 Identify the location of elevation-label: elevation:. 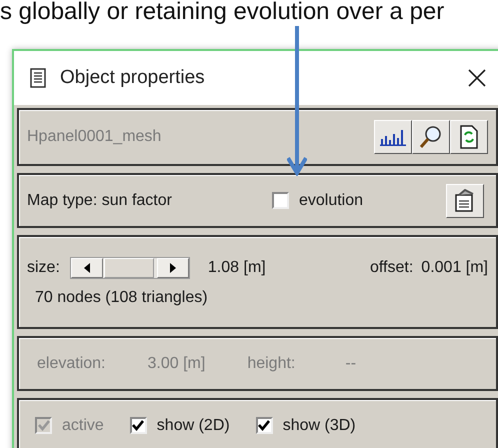
(71, 363).